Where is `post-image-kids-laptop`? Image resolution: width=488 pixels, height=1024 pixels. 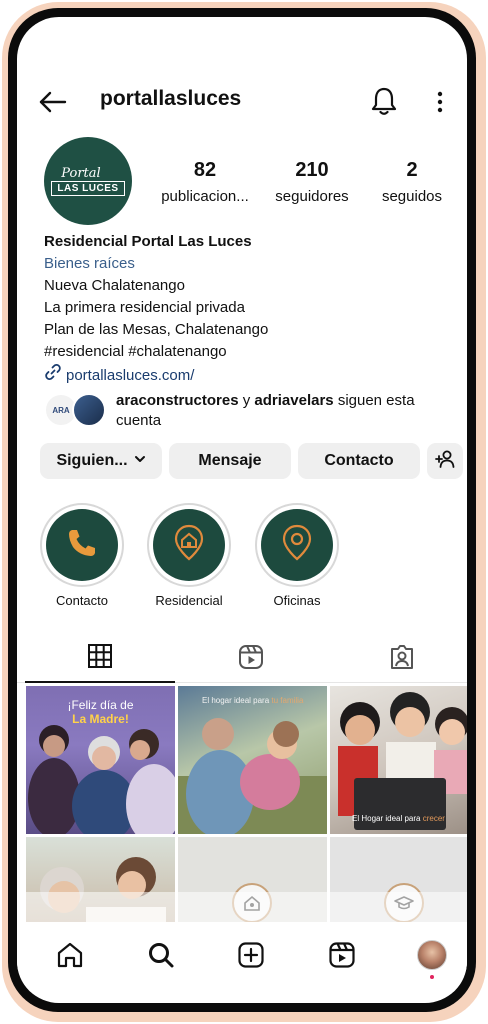
post-image-kids-laptop is located at coordinates (402, 761).